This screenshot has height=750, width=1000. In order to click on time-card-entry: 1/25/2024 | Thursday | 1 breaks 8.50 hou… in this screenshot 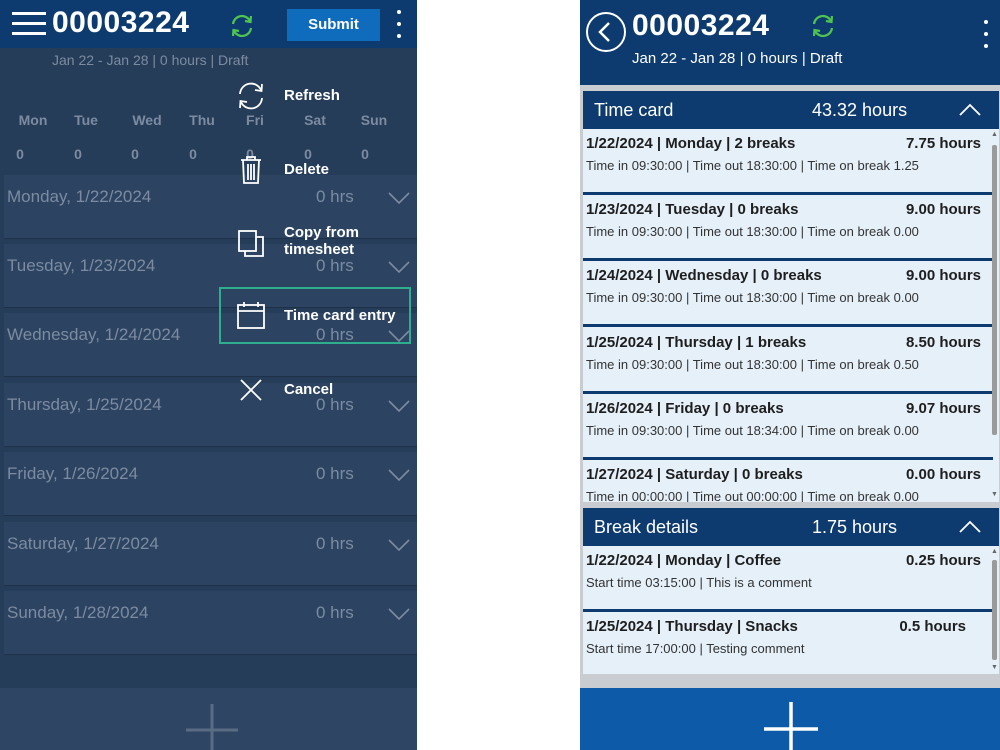, I will do `click(788, 361)`.